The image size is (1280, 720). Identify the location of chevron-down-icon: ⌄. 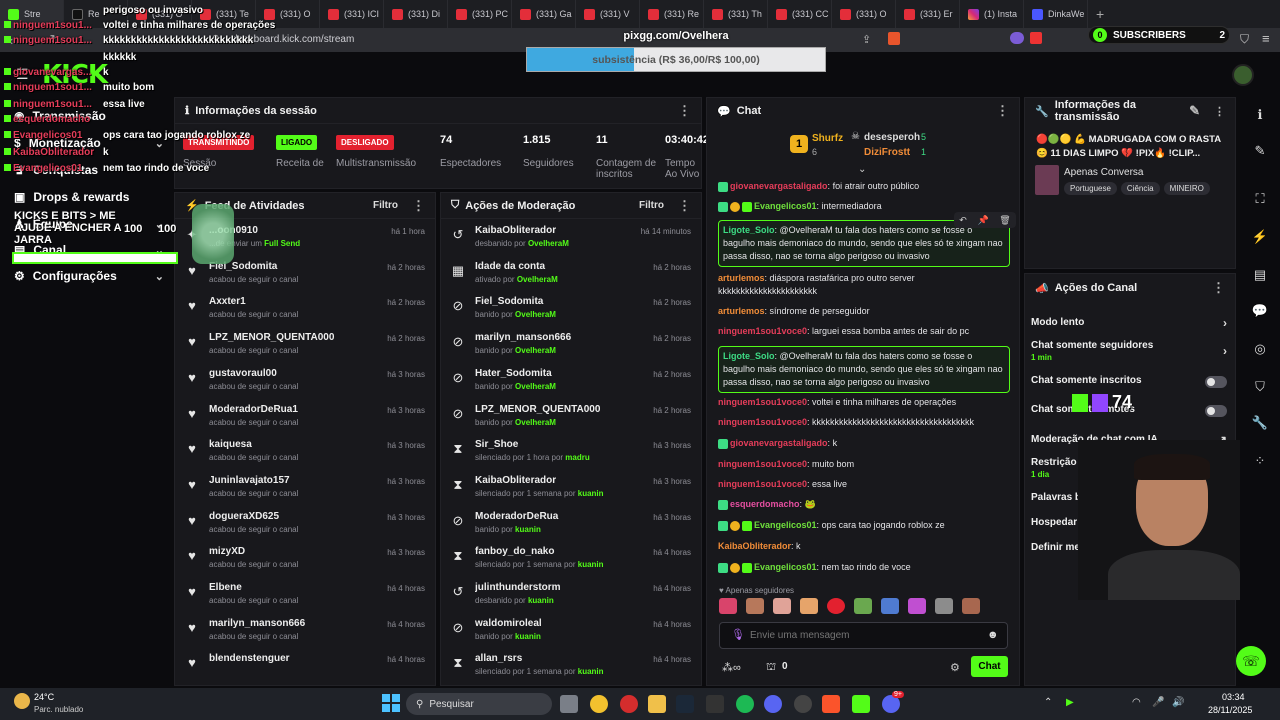
(862, 169).